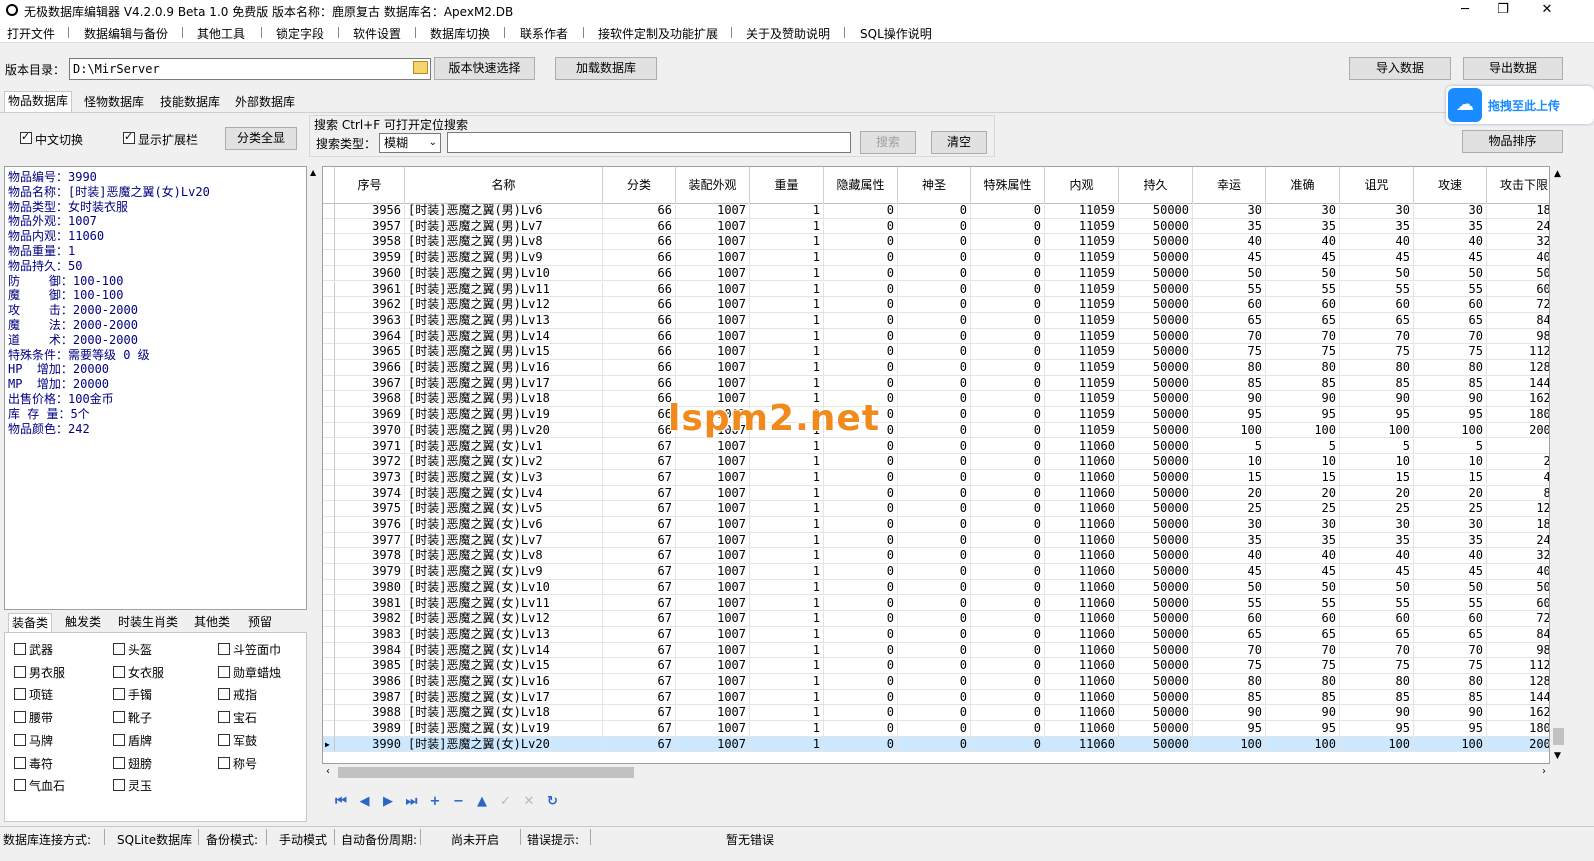  Describe the element at coordinates (504, 430) in the screenshot. I see `table-cell: [时装]恶魔之翼(男)Lv20` at that location.